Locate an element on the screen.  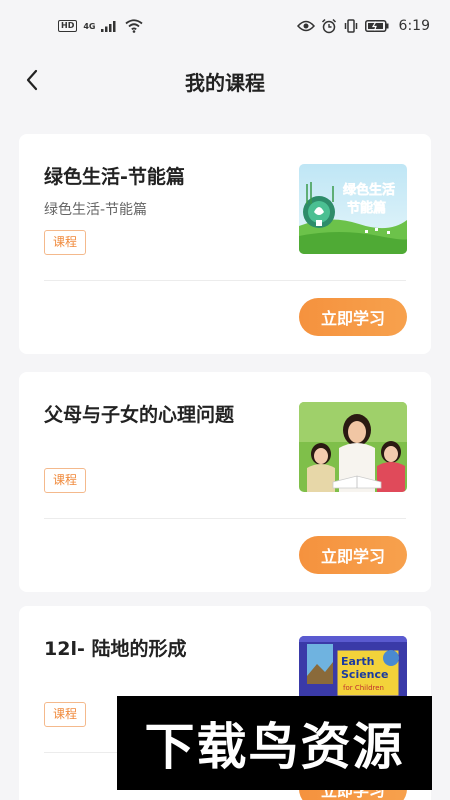
watermark-text: 下载鸟资源 is located at coordinates (274, 747).